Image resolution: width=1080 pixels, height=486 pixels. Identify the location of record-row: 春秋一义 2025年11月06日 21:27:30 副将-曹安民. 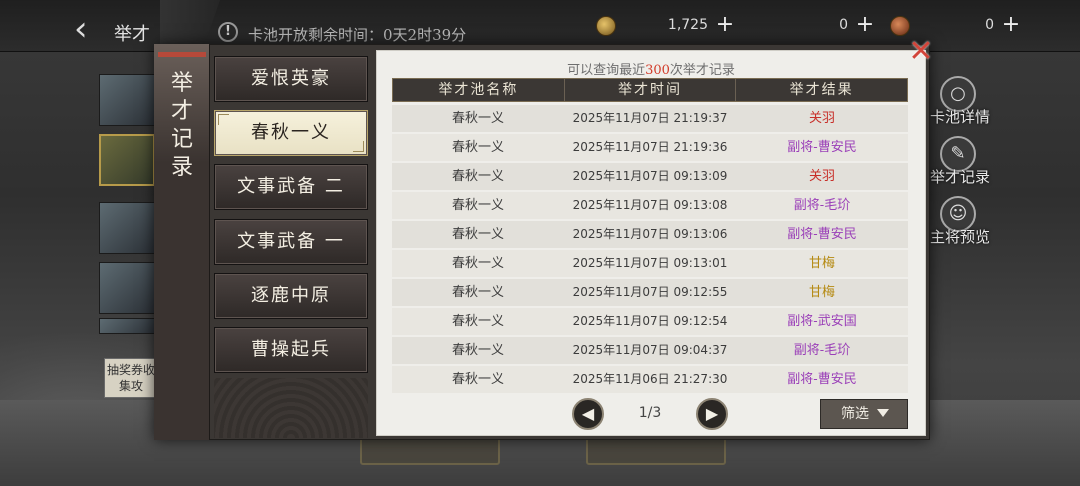
(650, 379).